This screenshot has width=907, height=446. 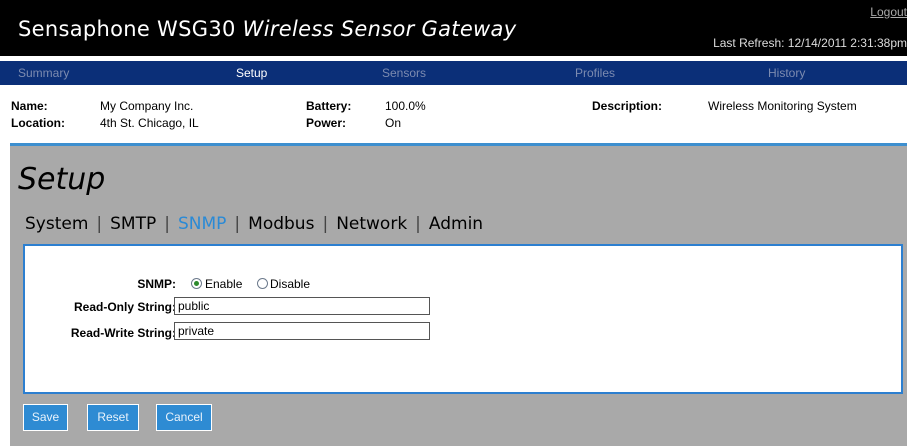 What do you see at coordinates (302, 331) in the screenshot?
I see `read-write-input` at bounding box center [302, 331].